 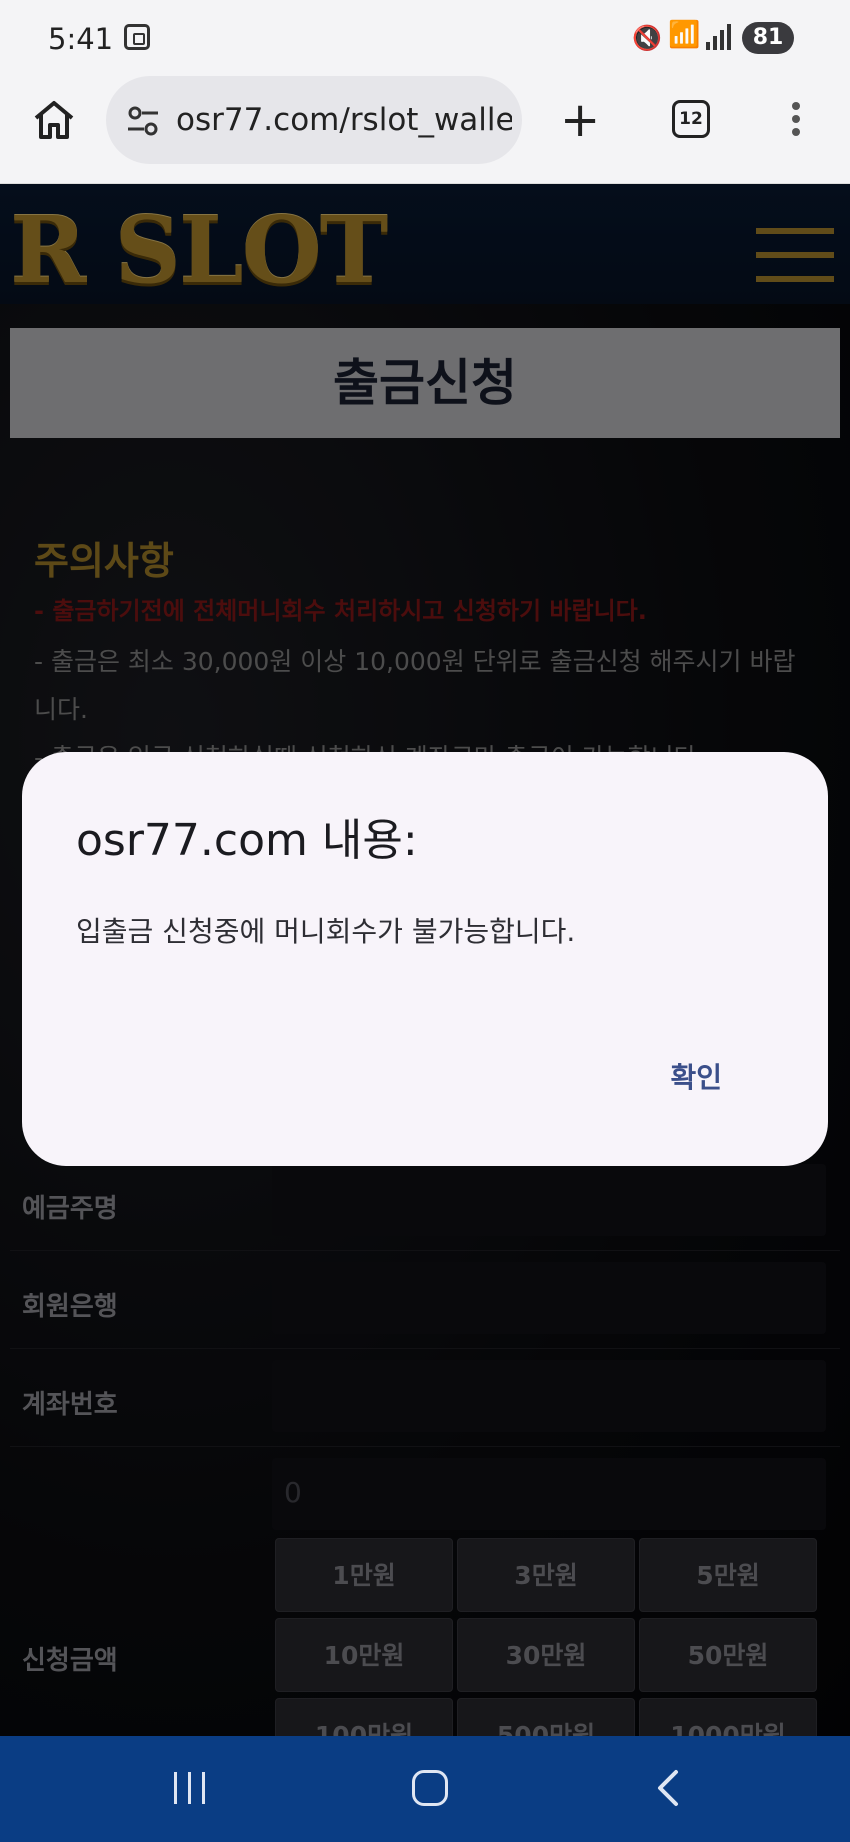 What do you see at coordinates (425, 38) in the screenshot?
I see `status-bar: 5:41 🔇 📶 81` at bounding box center [425, 38].